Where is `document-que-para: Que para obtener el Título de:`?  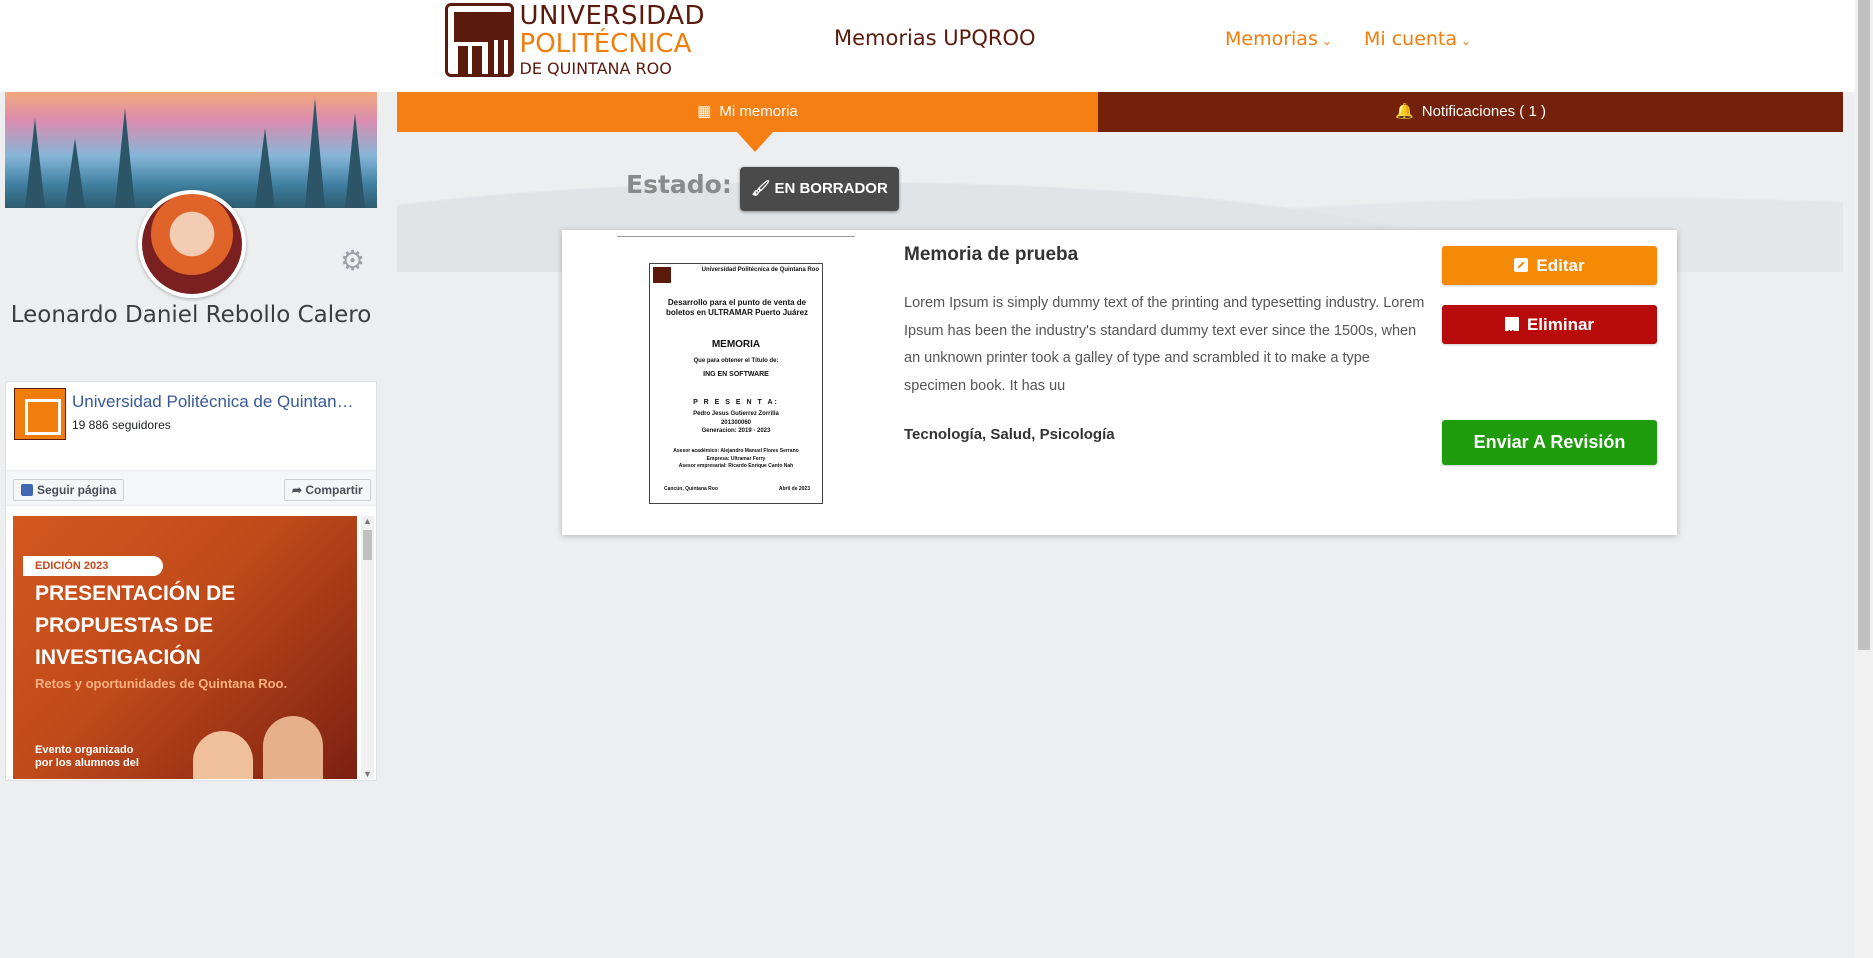 document-que-para: Que para obtener el Título de: is located at coordinates (736, 361).